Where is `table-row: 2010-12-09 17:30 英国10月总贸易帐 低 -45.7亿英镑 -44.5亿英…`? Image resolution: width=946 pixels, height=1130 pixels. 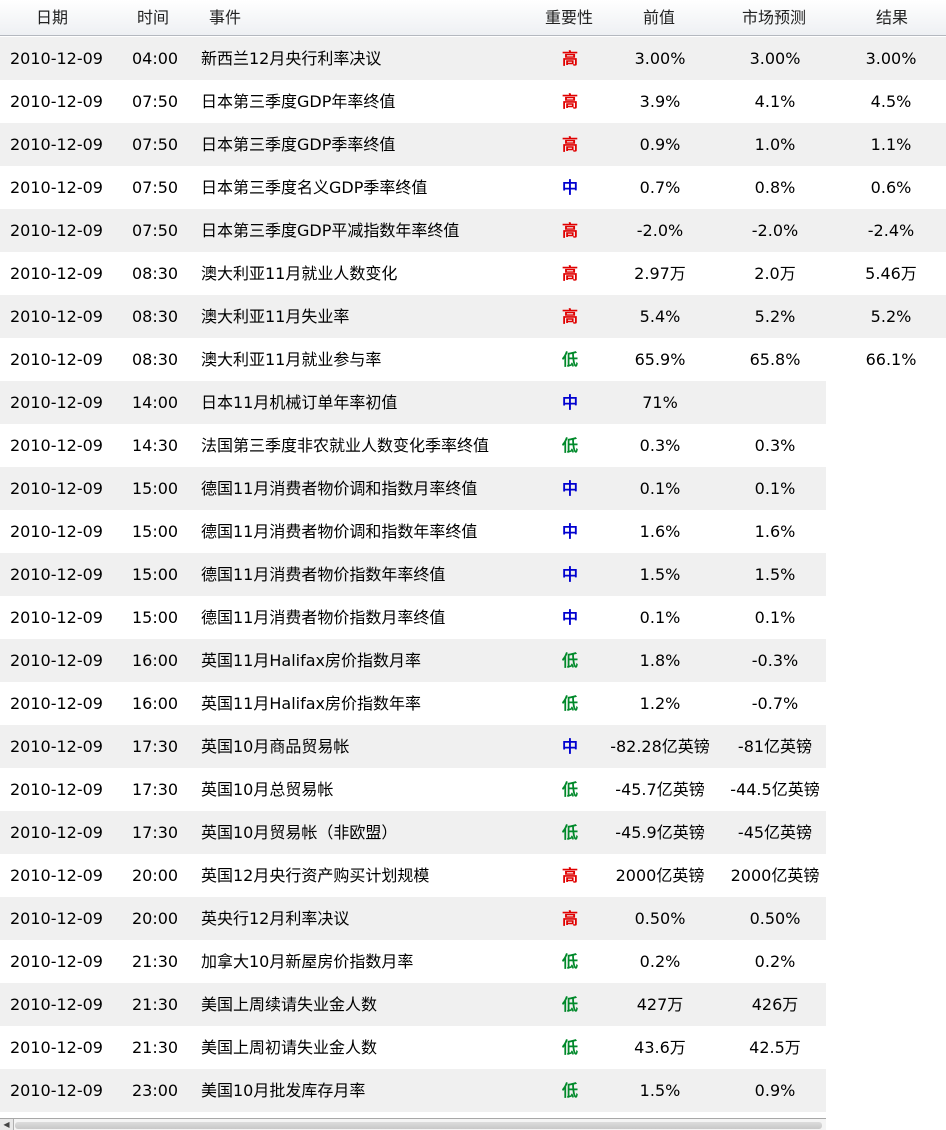 table-row: 2010-12-09 17:30 英国10月总贸易帐 低 -45.7亿英镑 -44.5亿英… is located at coordinates (413, 789).